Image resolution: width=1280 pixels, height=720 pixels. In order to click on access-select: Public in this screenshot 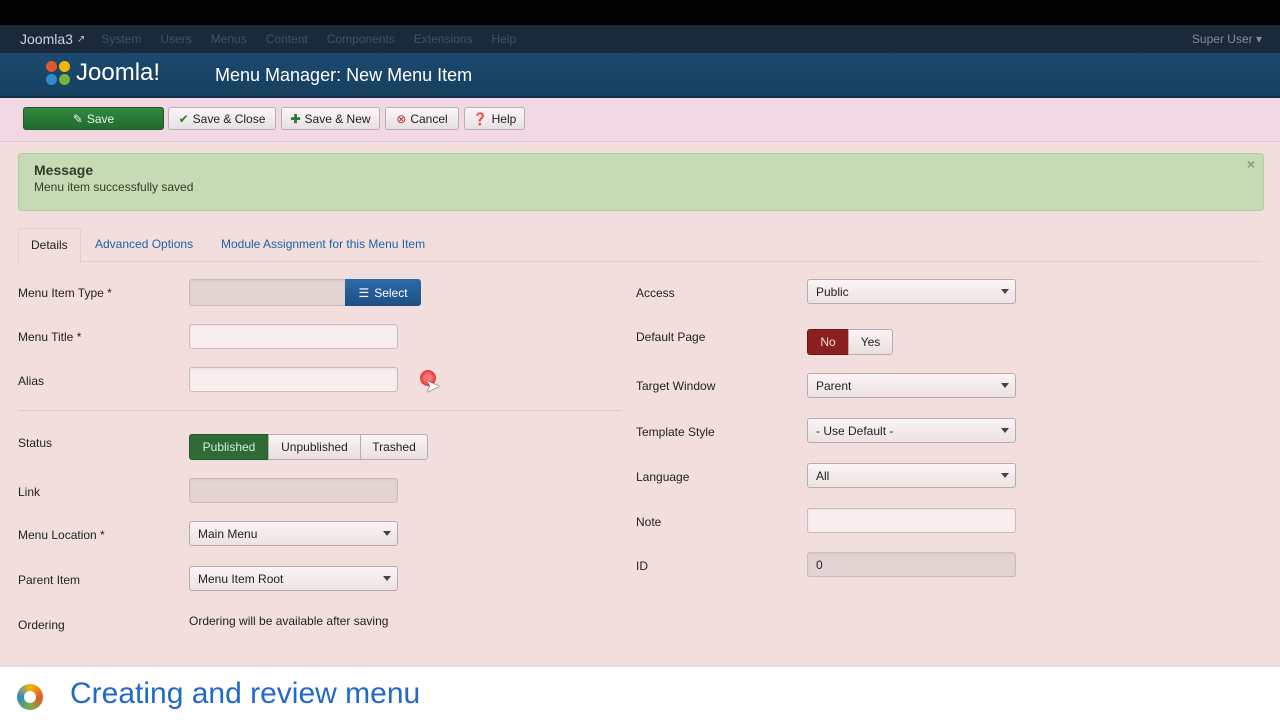, I will do `click(911, 291)`.